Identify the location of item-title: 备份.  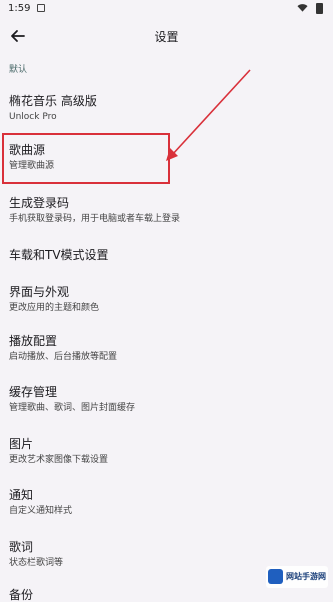
(21, 595).